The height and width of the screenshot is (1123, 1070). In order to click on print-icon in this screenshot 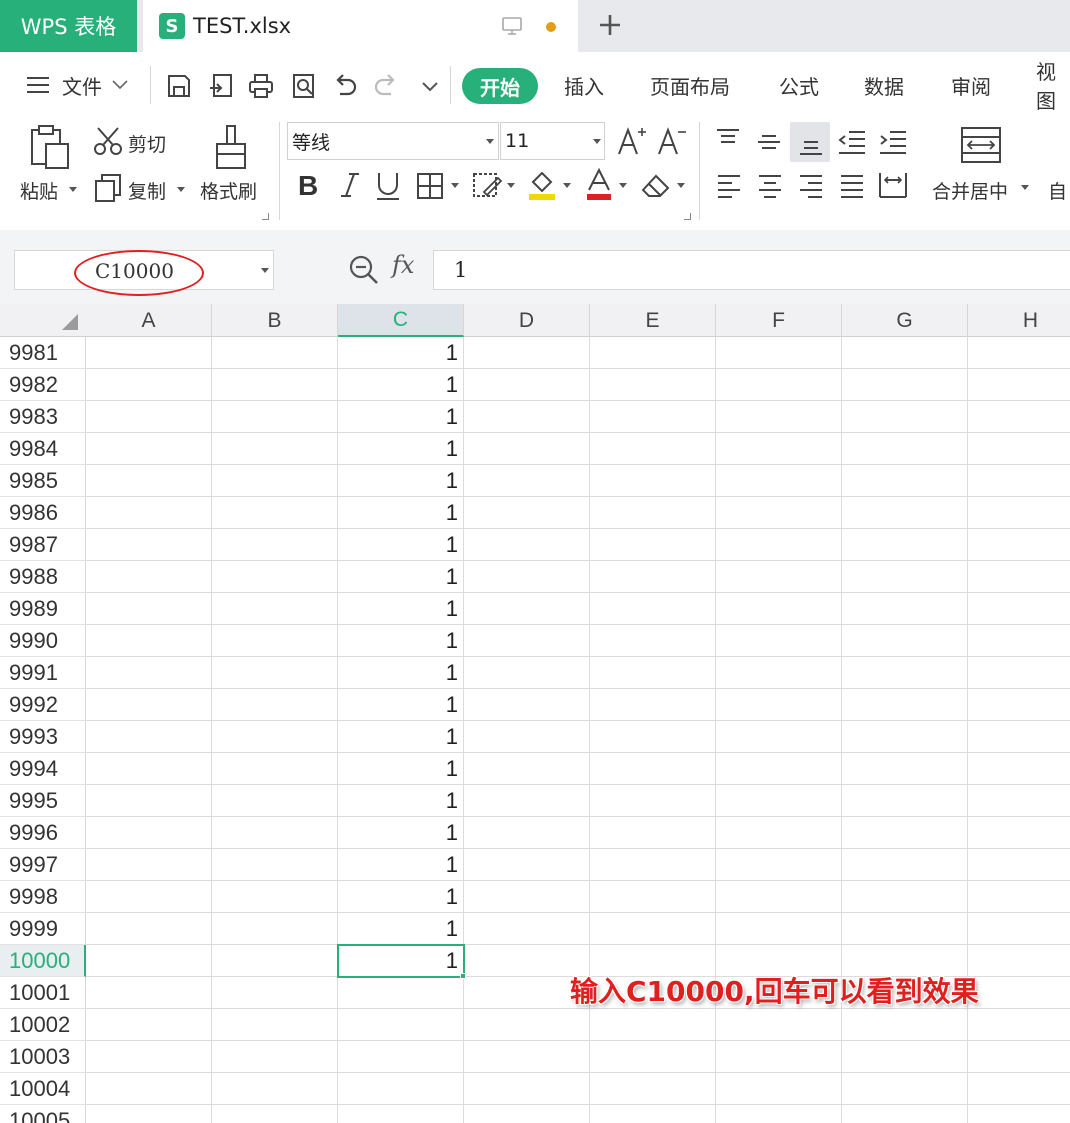, I will do `click(261, 86)`.